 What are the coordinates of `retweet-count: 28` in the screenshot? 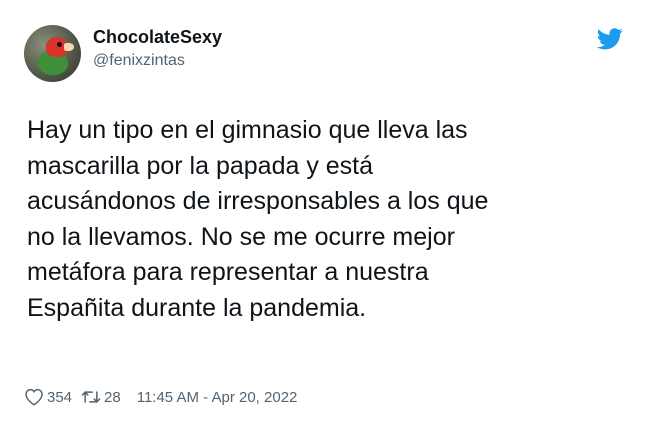 It's located at (112, 397).